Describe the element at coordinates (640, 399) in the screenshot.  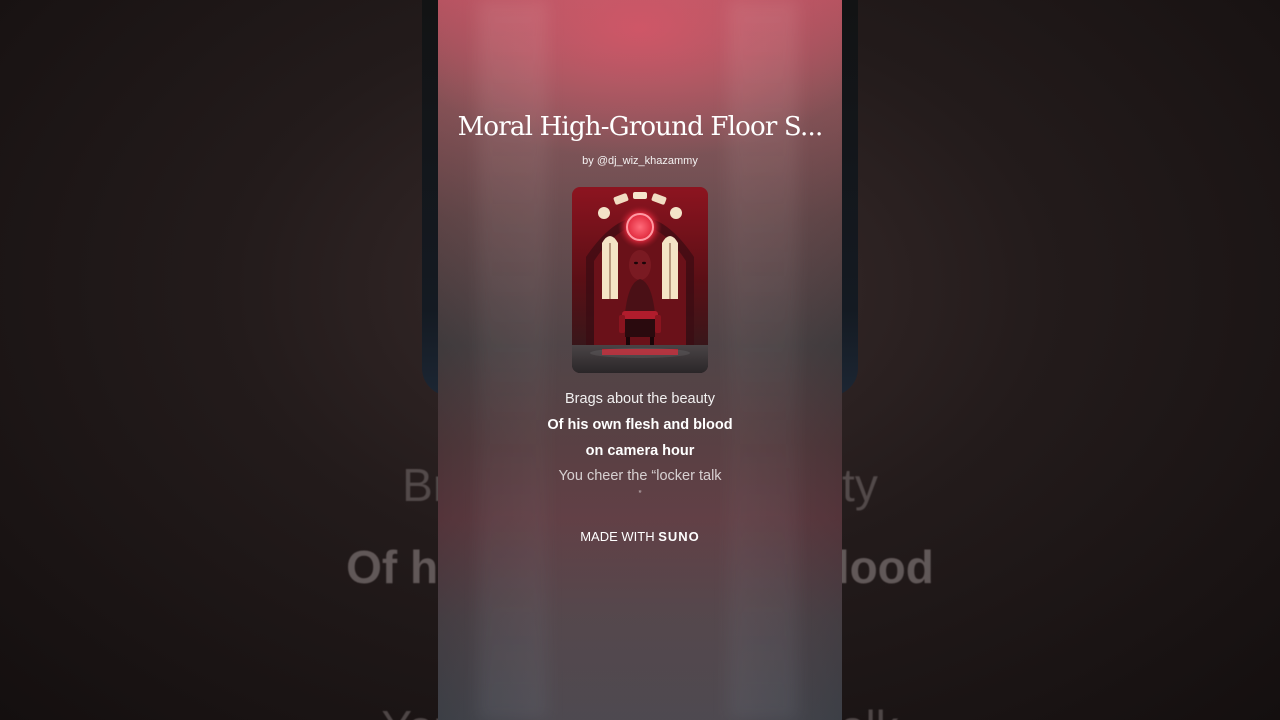
I see `lyric-line-previous: Brags about the beauty` at that location.